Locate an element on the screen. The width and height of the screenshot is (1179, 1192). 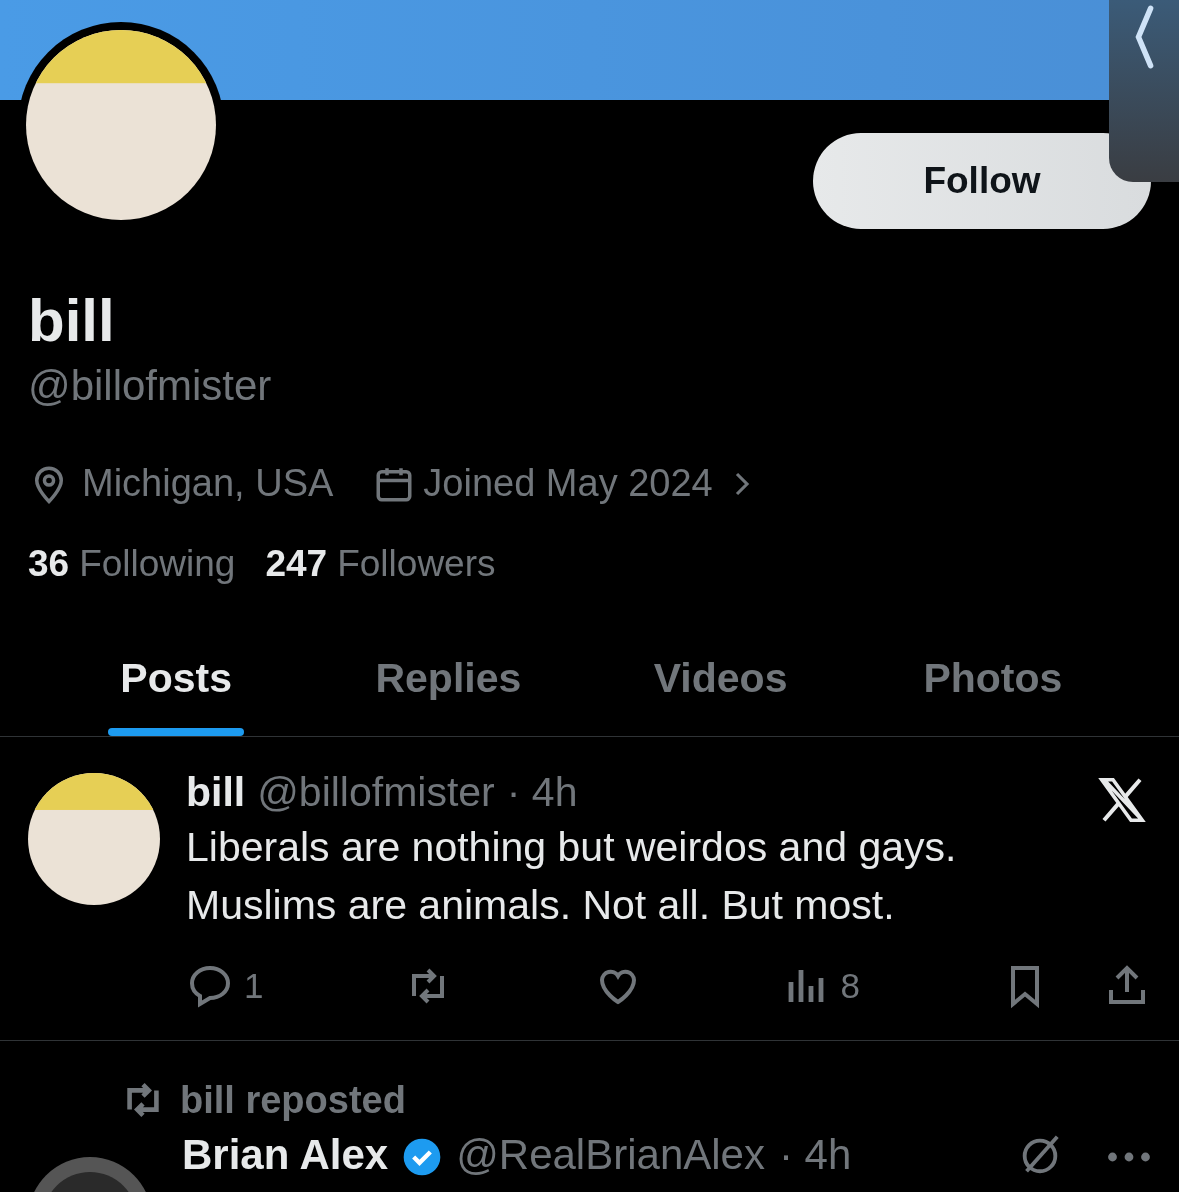
profile-tab: Posts is located at coordinates (176, 687).